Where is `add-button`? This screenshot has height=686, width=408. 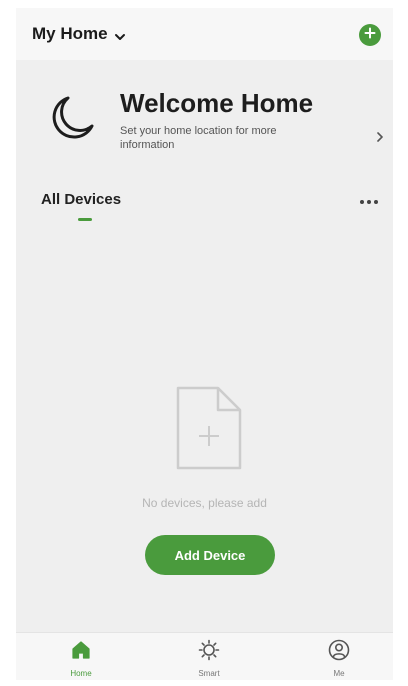
add-button is located at coordinates (370, 35).